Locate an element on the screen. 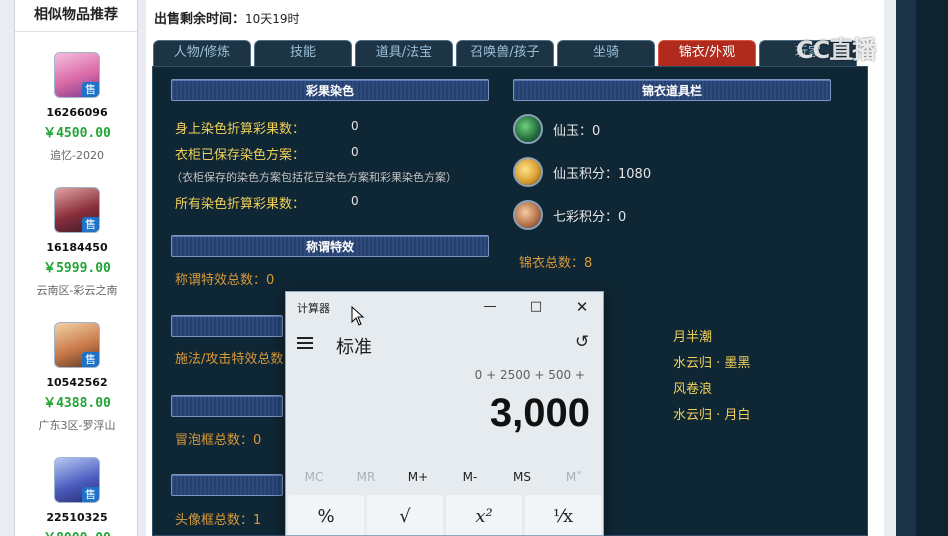 The width and height of the screenshot is (948, 536). menu-icon is located at coordinates (305, 343).